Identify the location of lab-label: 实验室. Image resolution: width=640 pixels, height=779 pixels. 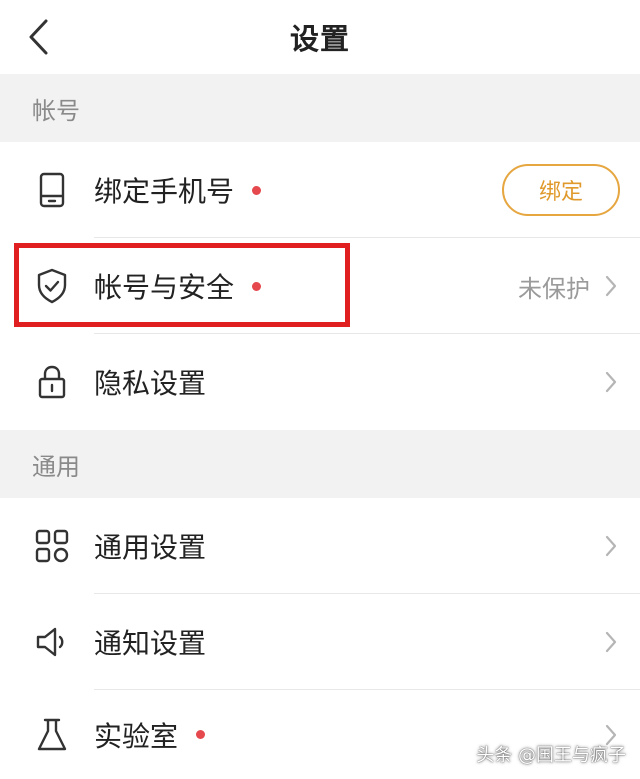
(150, 735).